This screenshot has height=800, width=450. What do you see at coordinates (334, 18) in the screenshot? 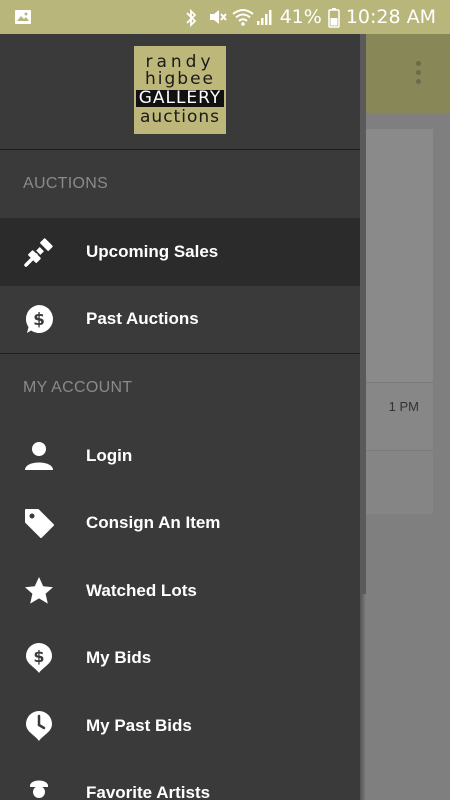
I see `battery-icon` at bounding box center [334, 18].